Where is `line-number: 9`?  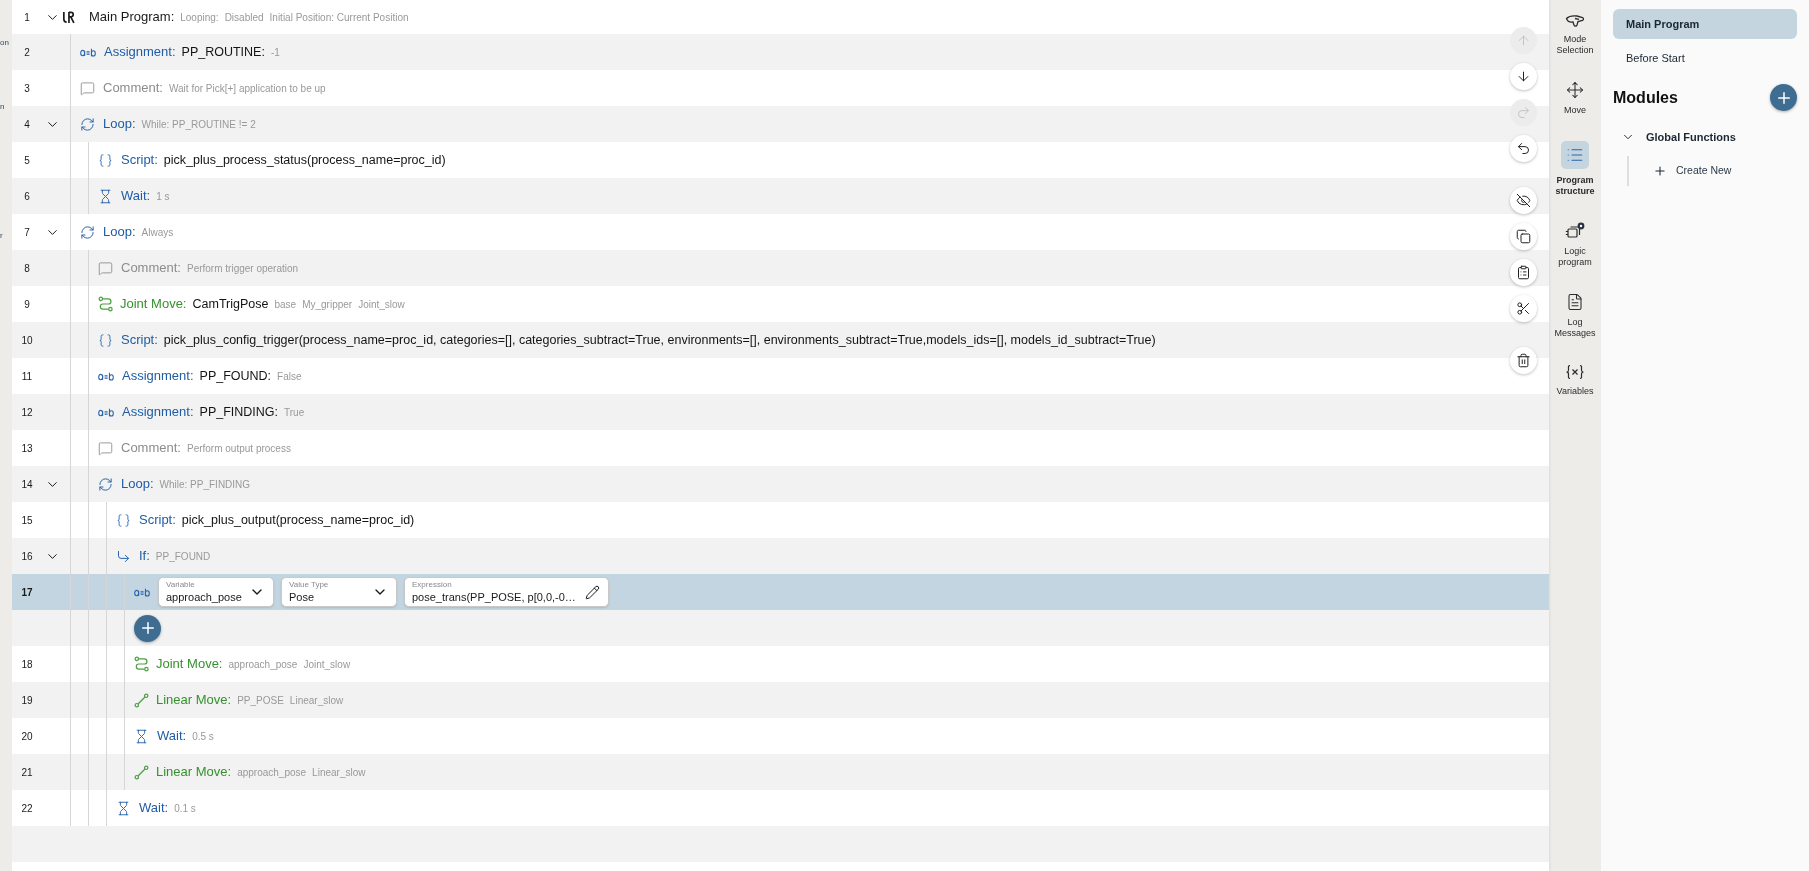 line-number: 9 is located at coordinates (27, 304).